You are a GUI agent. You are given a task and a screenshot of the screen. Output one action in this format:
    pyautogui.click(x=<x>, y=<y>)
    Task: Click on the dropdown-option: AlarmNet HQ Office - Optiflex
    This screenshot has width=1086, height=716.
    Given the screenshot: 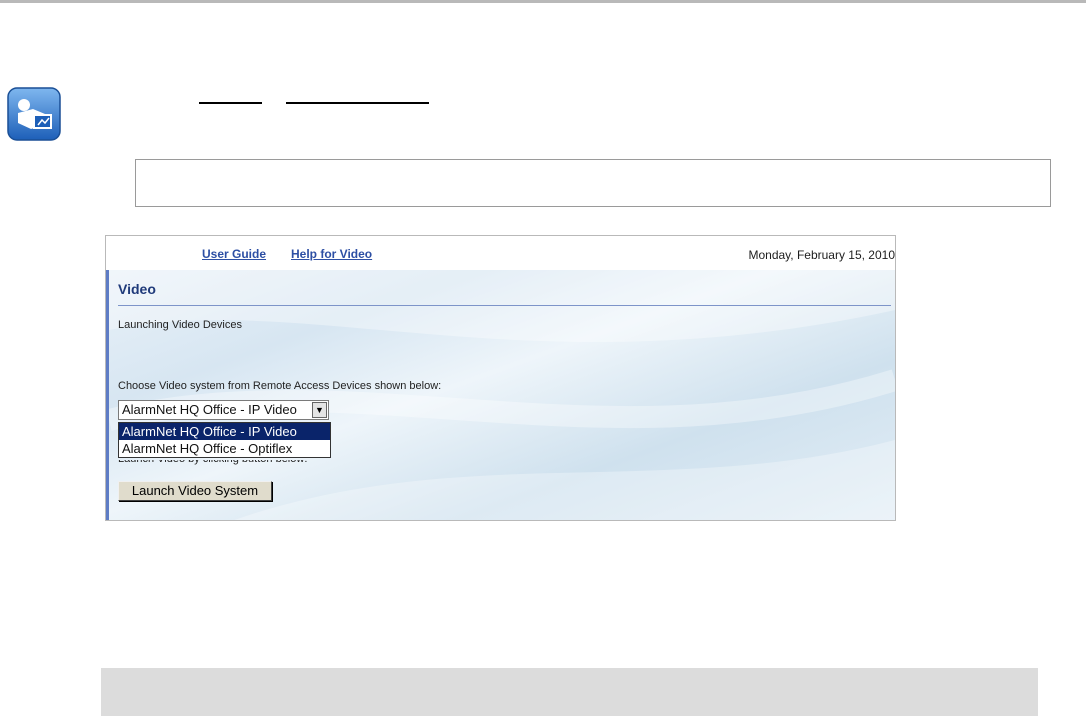 What is the action you would take?
    pyautogui.click(x=224, y=448)
    